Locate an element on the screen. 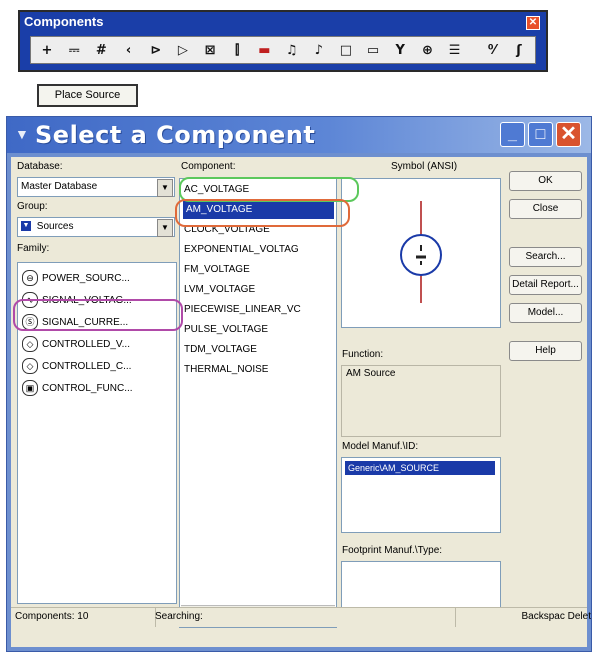 This screenshot has width=601, height=656. misc-digital-tool: ♪ is located at coordinates (319, 50).